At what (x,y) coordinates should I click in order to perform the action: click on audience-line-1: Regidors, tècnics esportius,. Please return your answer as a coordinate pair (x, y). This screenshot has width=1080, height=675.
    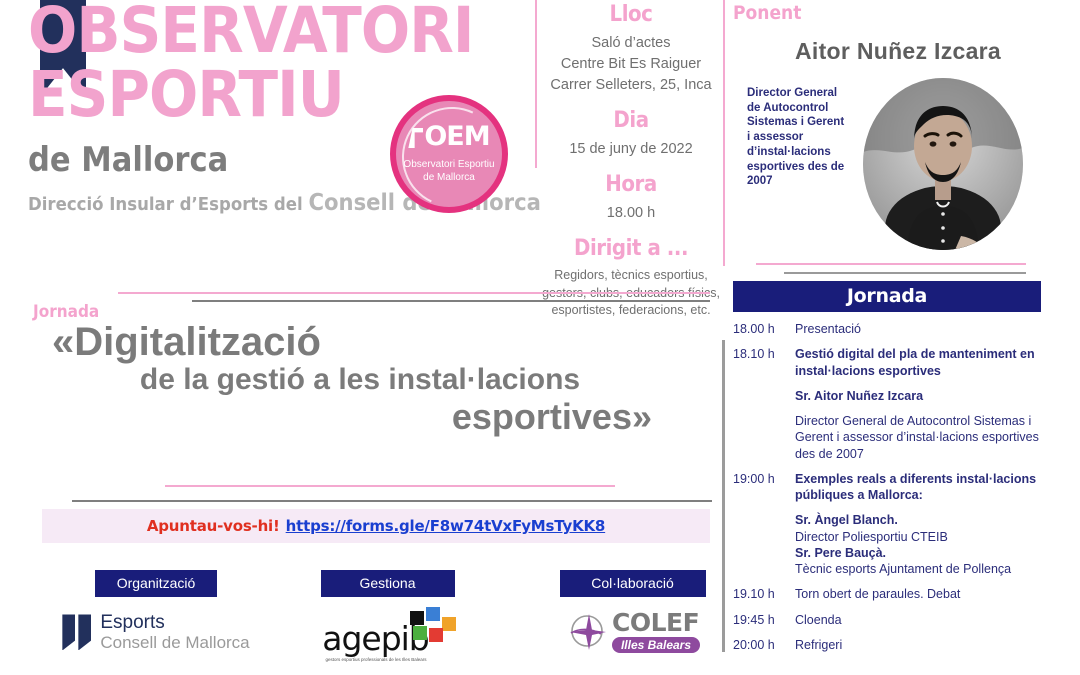
    Looking at the image, I should click on (631, 275).